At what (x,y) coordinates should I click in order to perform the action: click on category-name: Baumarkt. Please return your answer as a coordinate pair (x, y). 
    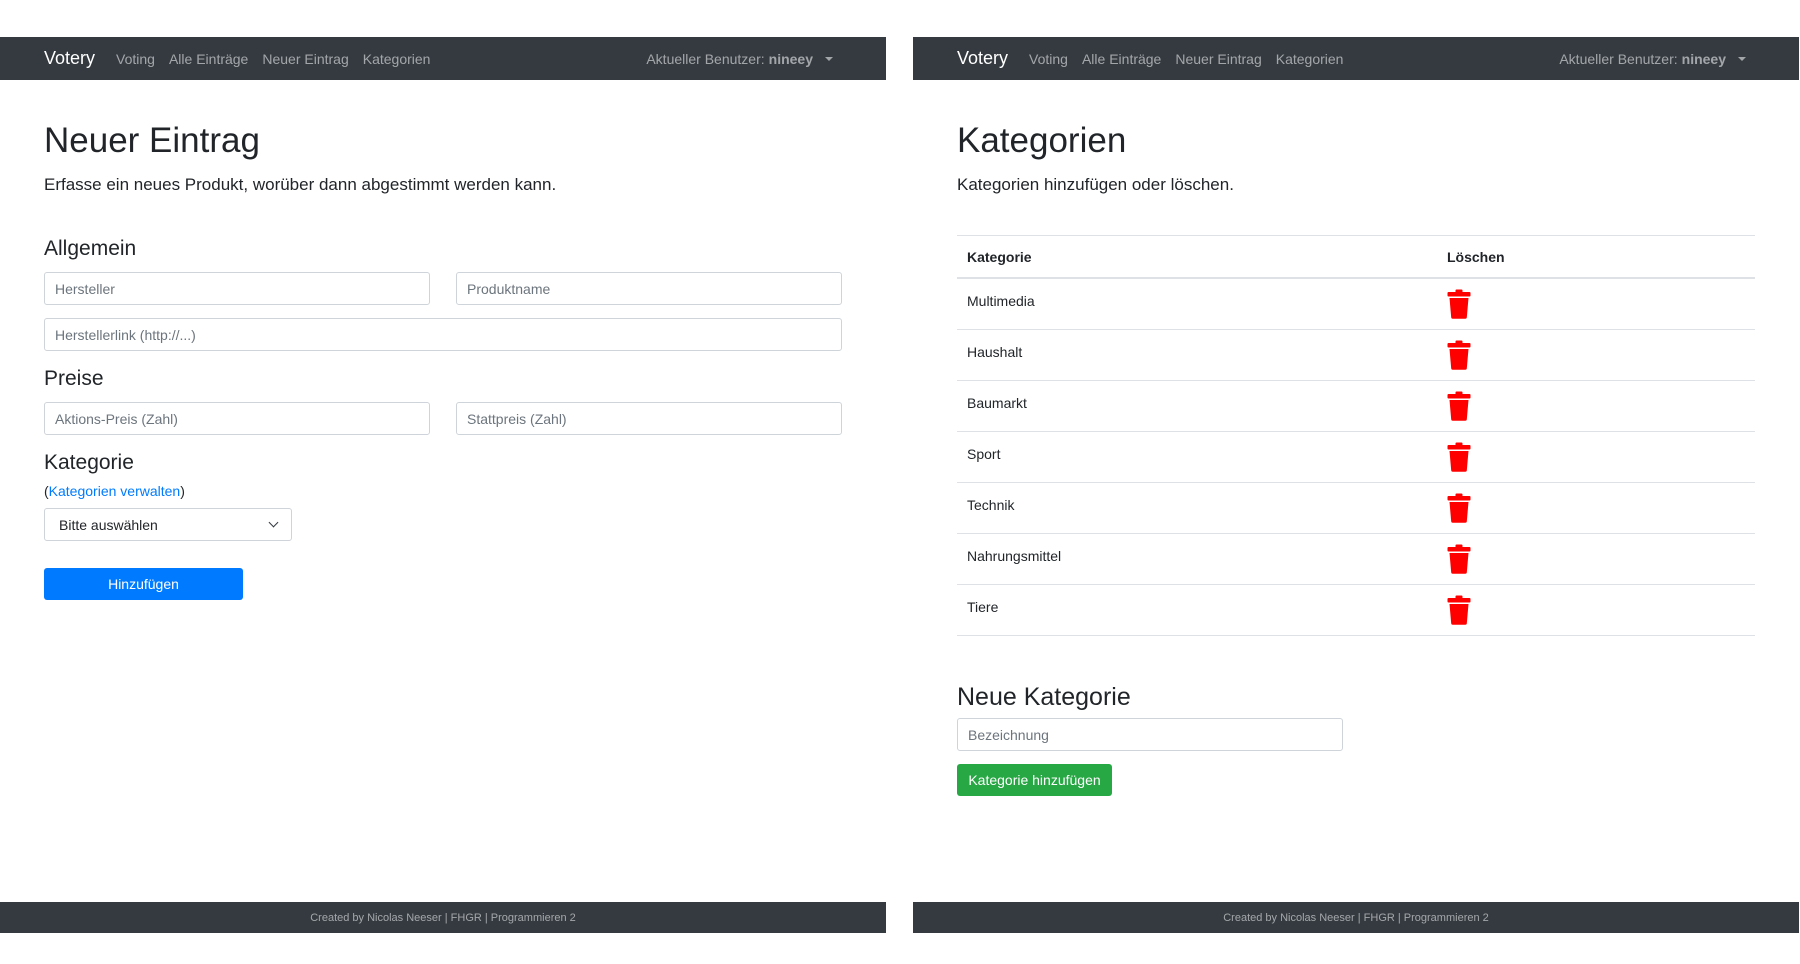
    Looking at the image, I should click on (997, 403).